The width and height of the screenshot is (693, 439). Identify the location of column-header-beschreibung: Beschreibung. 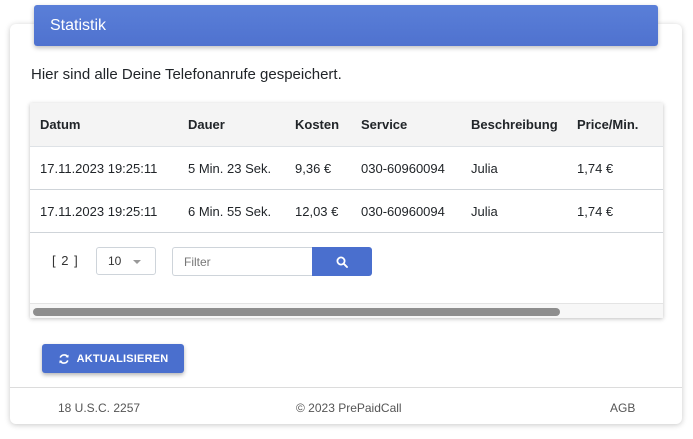
(514, 124).